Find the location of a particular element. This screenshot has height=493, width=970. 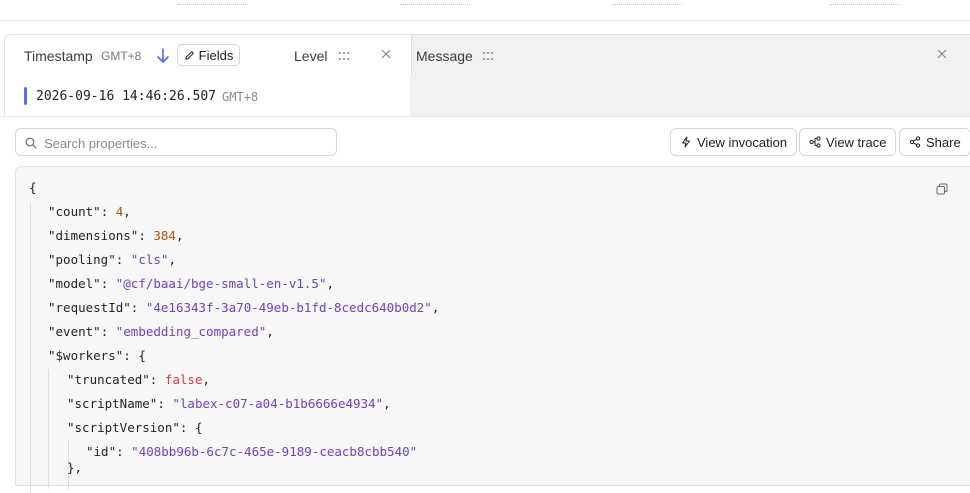

sort-descending-icon is located at coordinates (163, 56).